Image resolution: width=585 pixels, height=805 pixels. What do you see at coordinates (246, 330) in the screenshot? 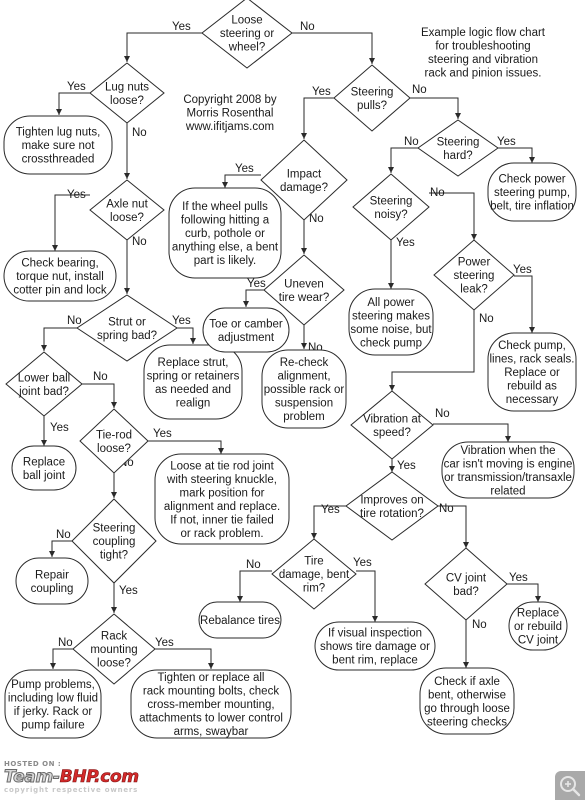
I see `result-node-toe: Toe or camber adjustment` at bounding box center [246, 330].